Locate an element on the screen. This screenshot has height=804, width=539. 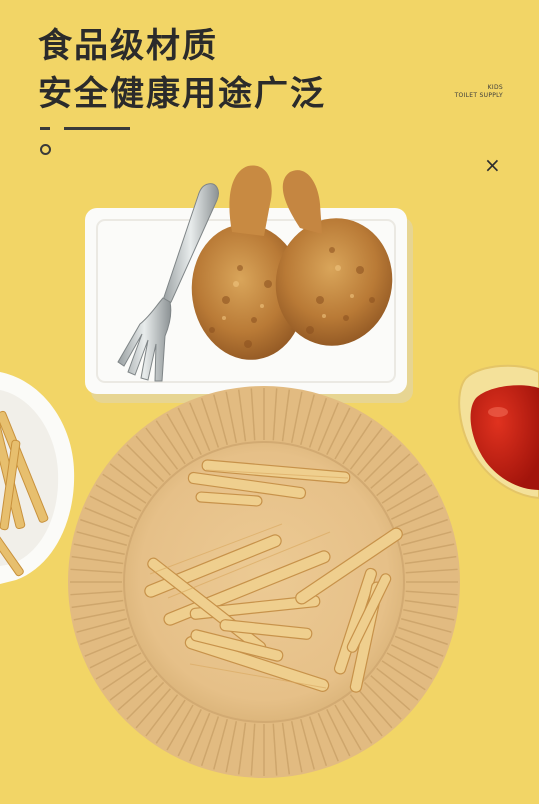
decorative-bars is located at coordinates (85, 128).